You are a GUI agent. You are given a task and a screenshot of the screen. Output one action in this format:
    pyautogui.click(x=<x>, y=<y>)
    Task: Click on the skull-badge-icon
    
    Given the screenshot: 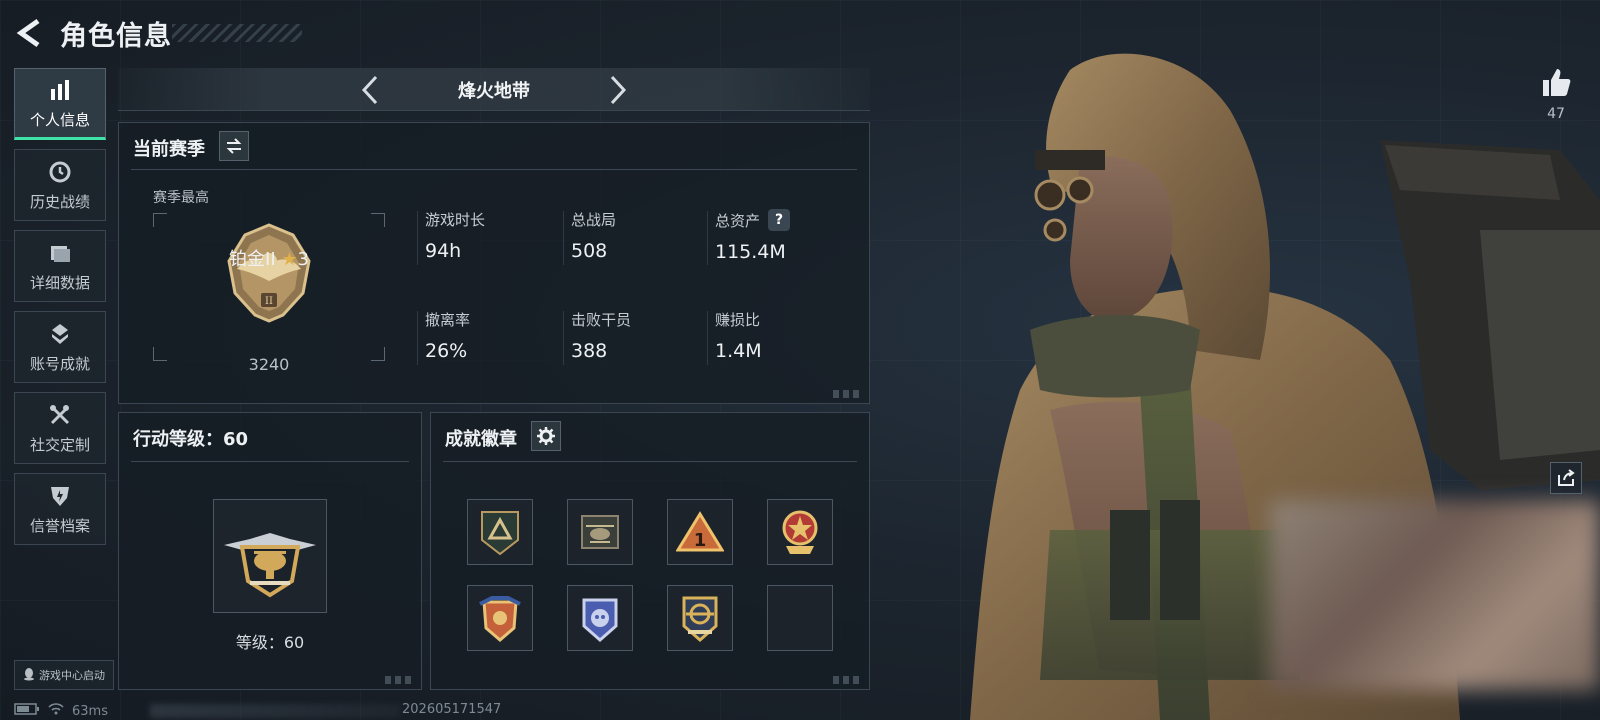 What is the action you would take?
    pyautogui.click(x=600, y=620)
    